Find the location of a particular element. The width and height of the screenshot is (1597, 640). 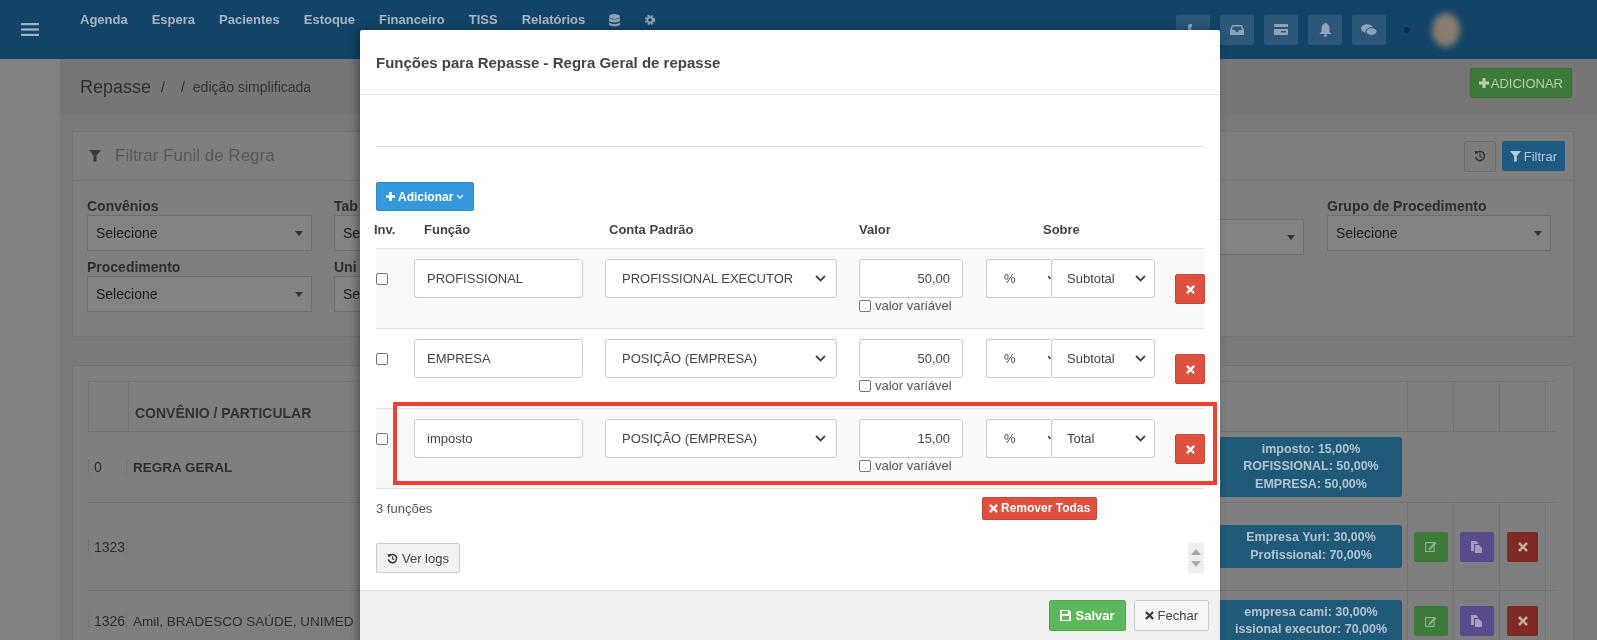

nav-link: Relatórios is located at coordinates (553, 19).